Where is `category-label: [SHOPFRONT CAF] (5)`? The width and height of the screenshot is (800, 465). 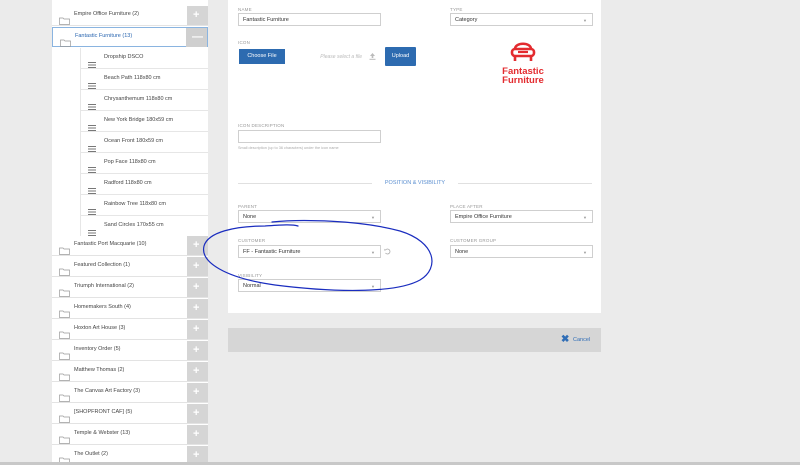 category-label: [SHOPFRONT CAF] (5) is located at coordinates (103, 412).